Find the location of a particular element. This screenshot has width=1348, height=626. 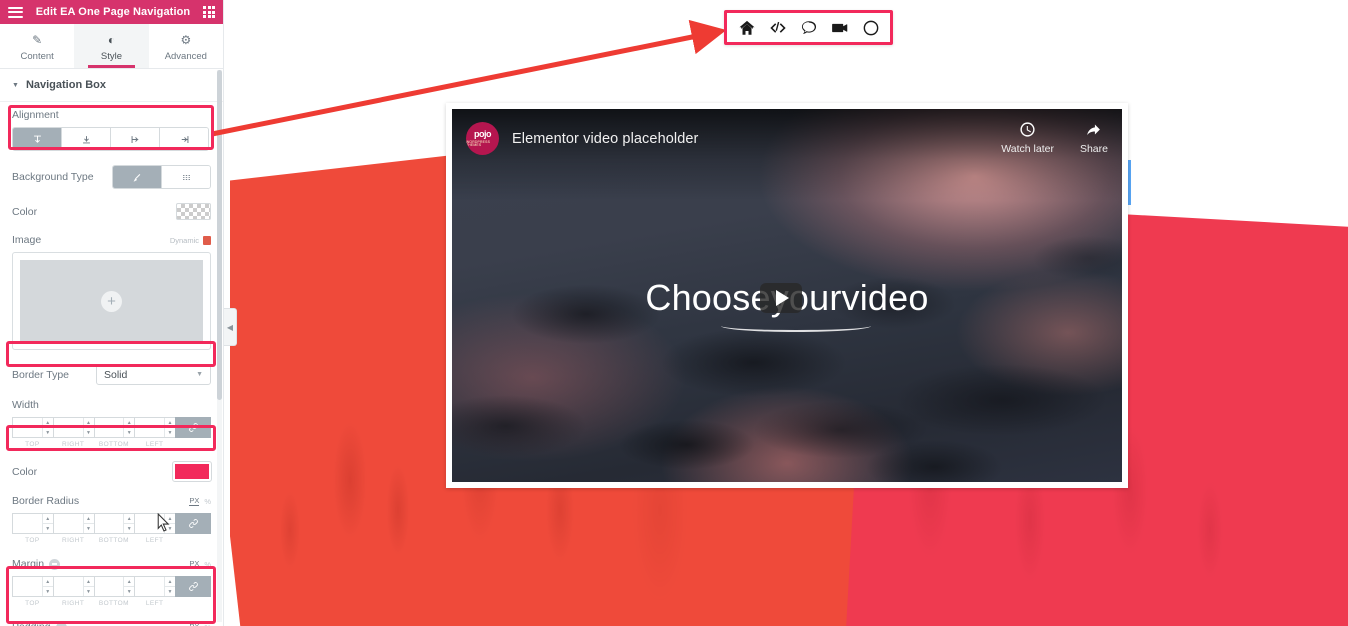

nav-chat-bubble-icon is located at coordinates (808, 27).